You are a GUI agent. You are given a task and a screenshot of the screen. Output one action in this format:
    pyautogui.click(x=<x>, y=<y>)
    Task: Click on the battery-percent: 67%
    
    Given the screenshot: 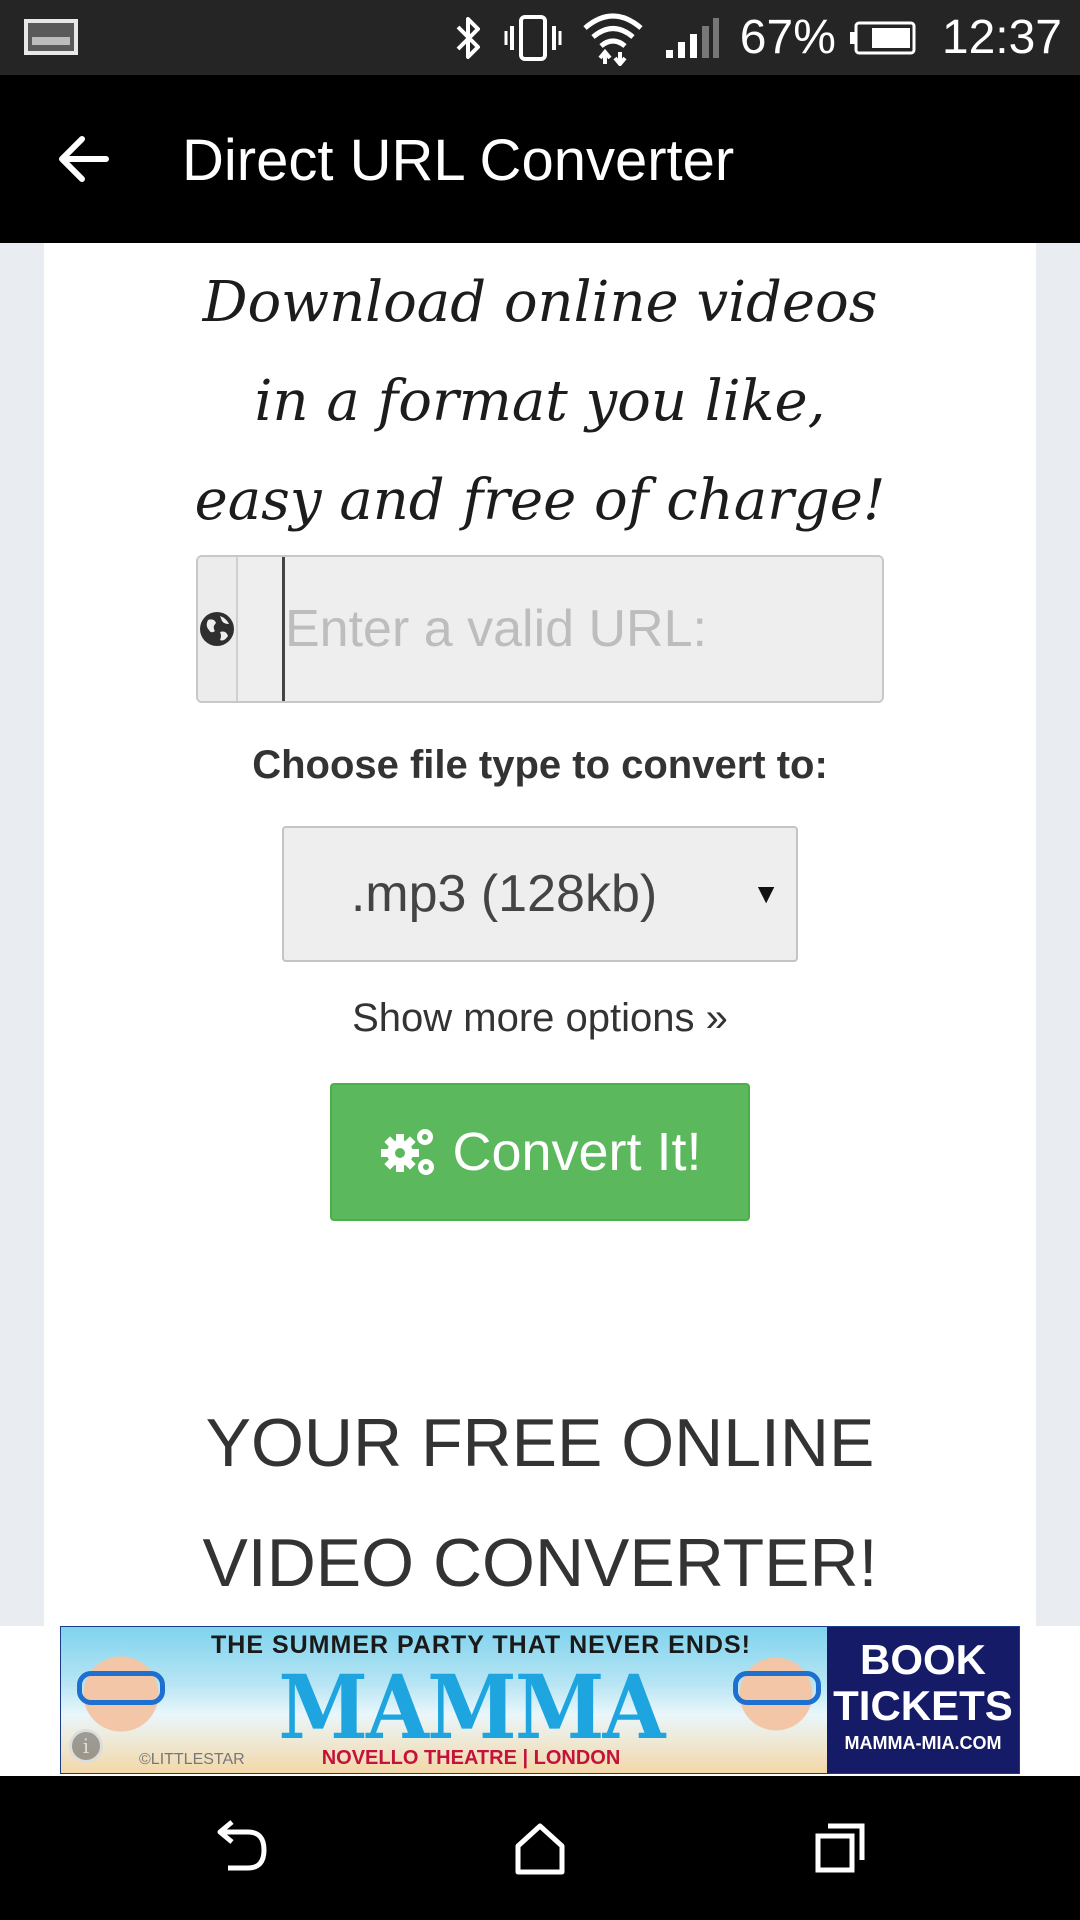 What is the action you would take?
    pyautogui.click(x=787, y=37)
    